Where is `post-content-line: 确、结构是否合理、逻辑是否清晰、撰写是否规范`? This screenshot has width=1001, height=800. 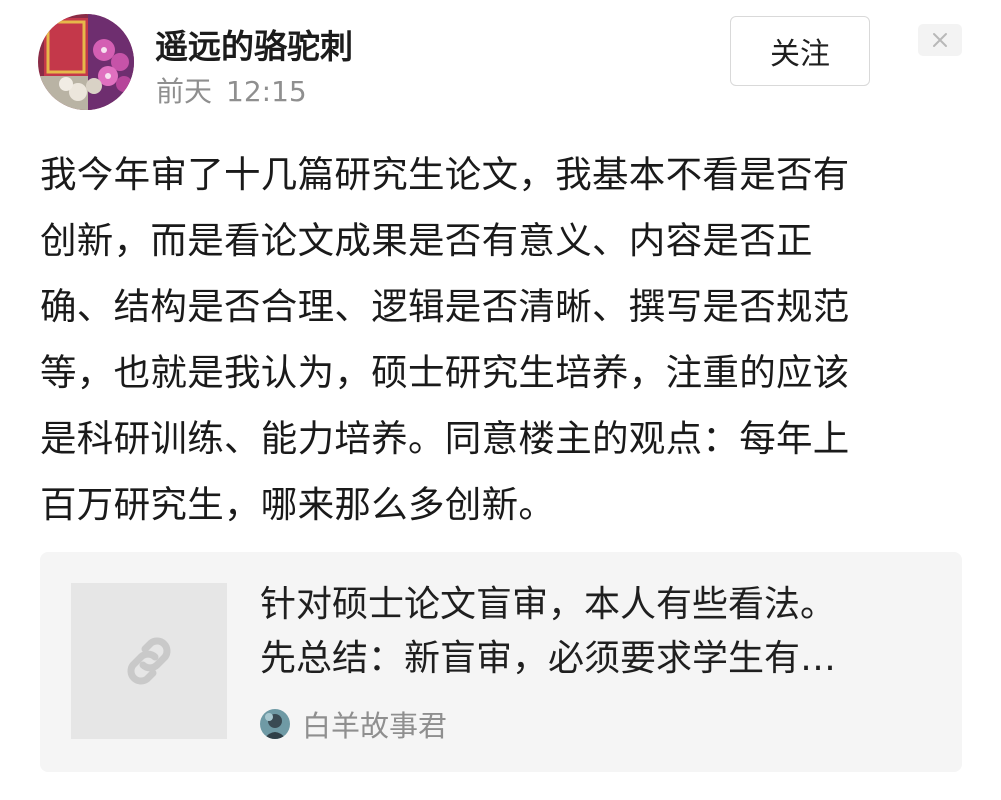 post-content-line: 确、结构是否合理、逻辑是否清晰、撰写是否规范 is located at coordinates (445, 306).